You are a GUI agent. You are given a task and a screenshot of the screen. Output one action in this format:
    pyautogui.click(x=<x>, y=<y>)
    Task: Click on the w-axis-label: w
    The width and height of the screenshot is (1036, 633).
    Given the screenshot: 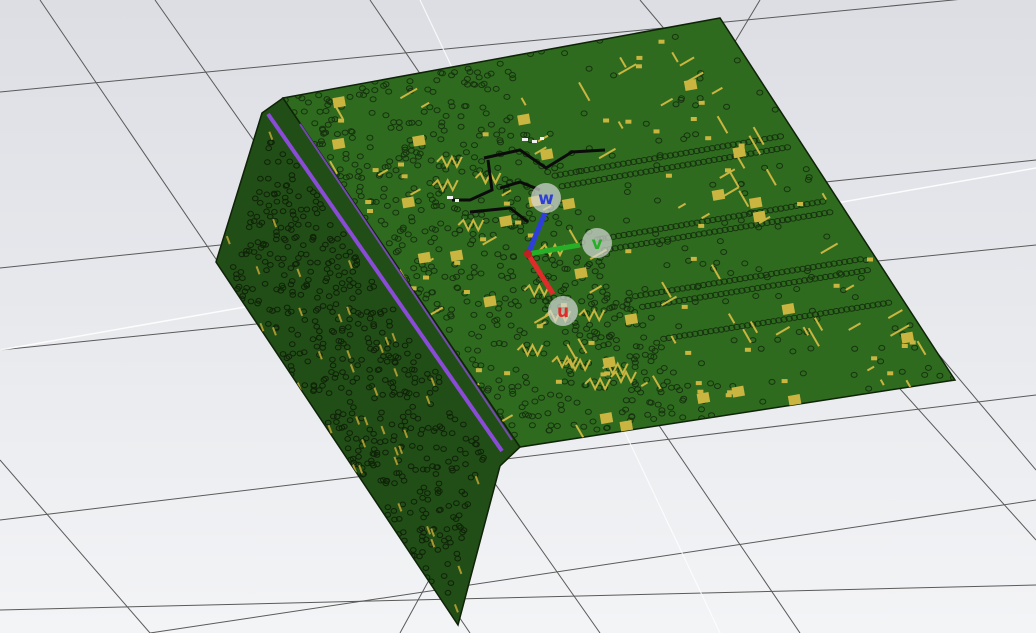 What is the action you would take?
    pyautogui.click(x=546, y=199)
    